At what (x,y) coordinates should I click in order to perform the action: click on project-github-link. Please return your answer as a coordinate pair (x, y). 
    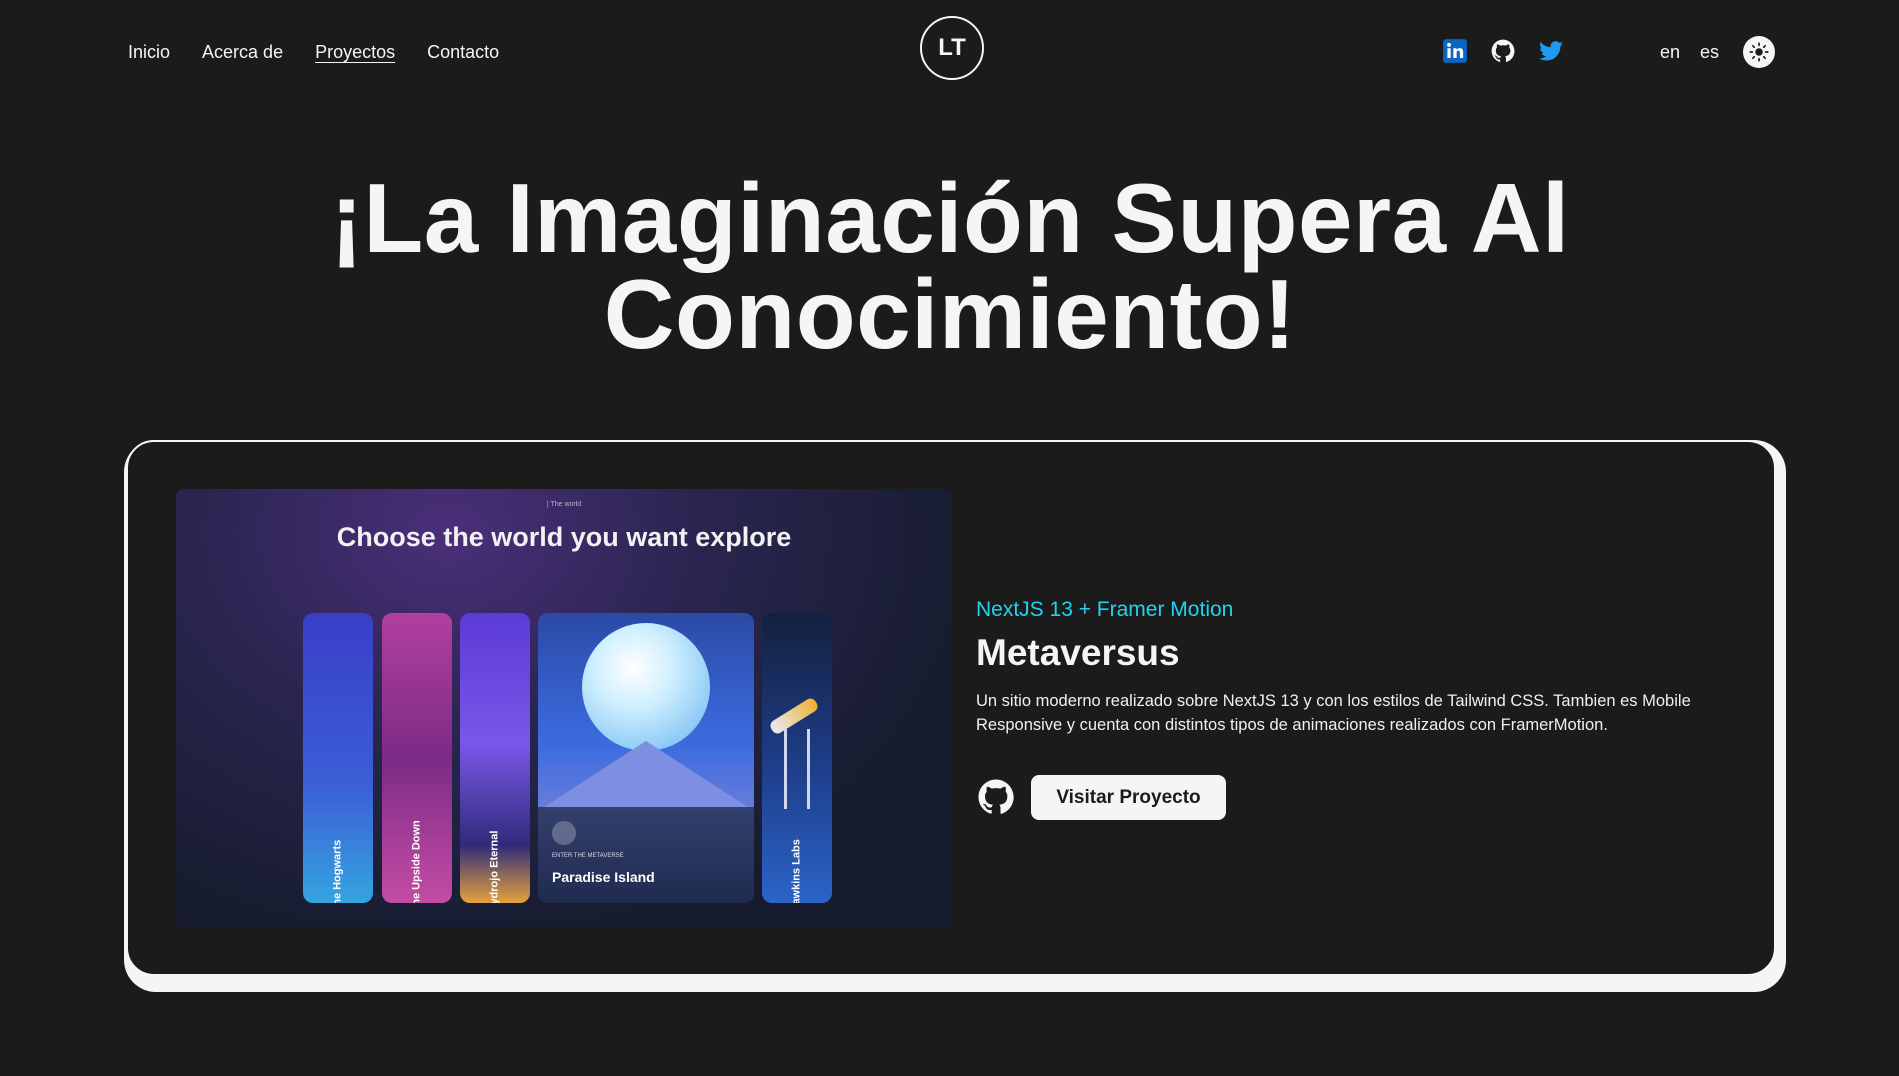
    Looking at the image, I should click on (996, 797).